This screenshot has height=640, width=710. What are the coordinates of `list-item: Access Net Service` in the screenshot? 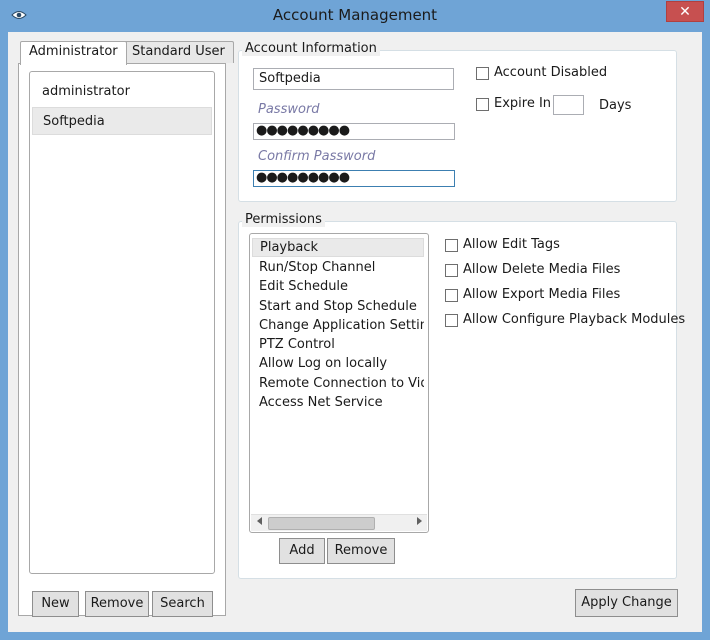 It's located at (338, 402).